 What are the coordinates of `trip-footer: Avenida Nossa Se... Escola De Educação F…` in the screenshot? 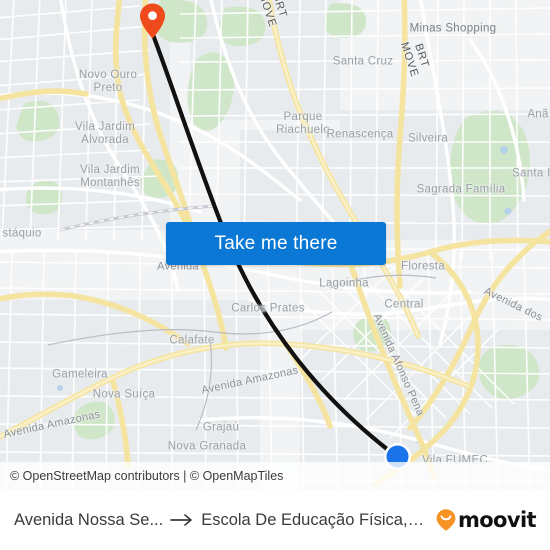 It's located at (275, 520).